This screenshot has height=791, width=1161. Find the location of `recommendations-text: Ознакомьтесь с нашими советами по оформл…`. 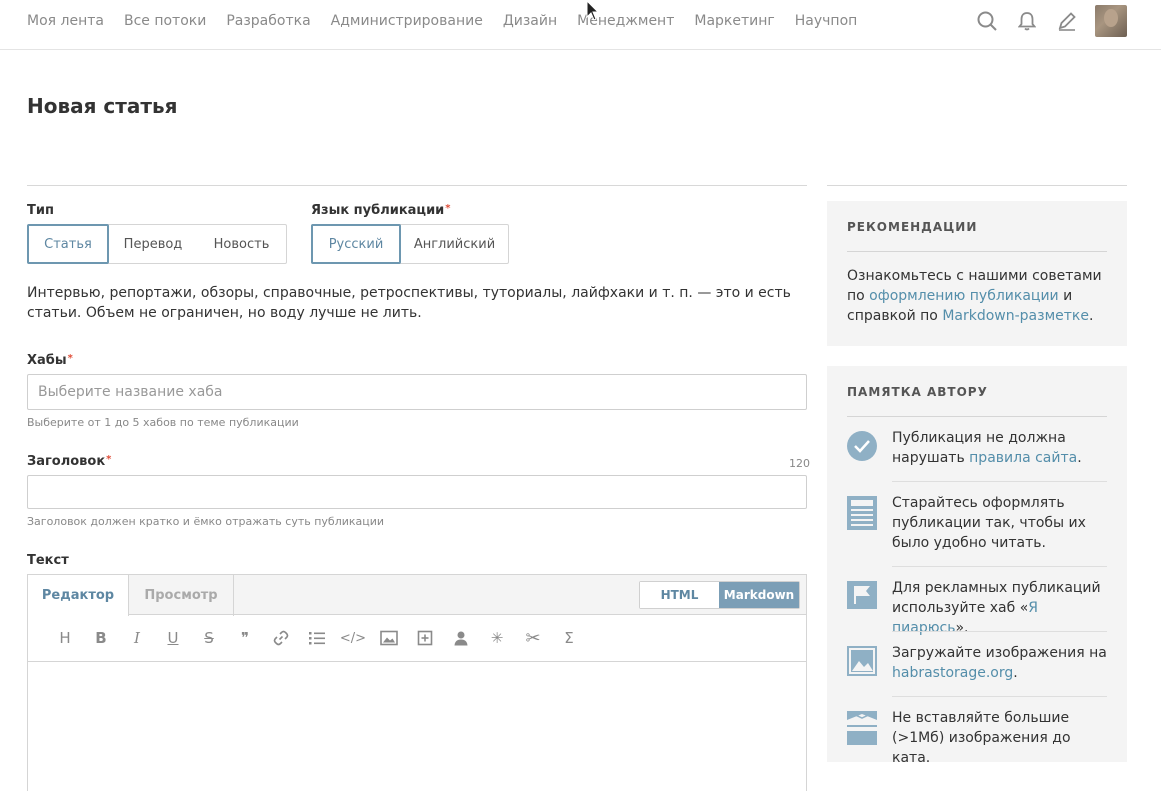

recommendations-text: Ознакомьтесь с нашими советами по оформл… is located at coordinates (974, 296).